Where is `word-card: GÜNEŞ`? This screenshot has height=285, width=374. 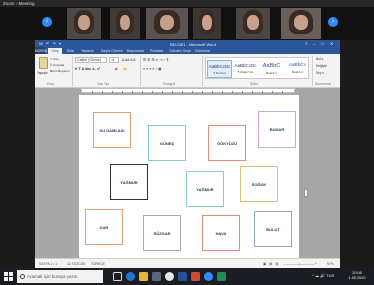 word-card: GÜNEŞ is located at coordinates (167, 143).